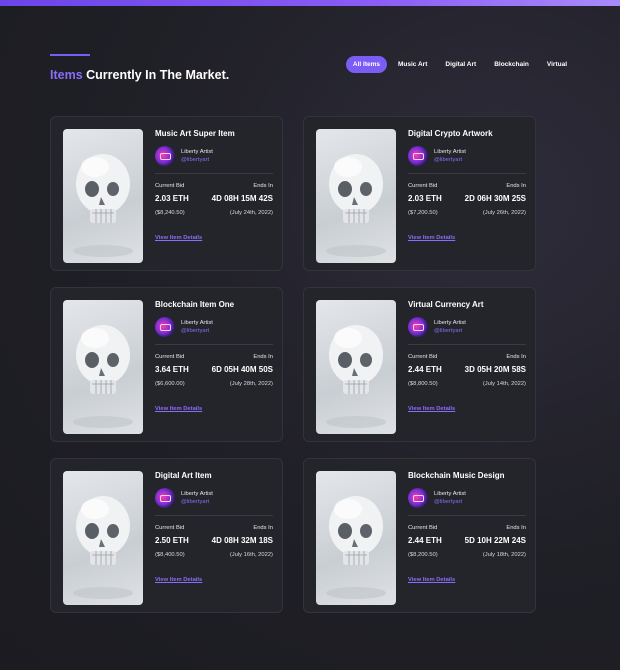 The width and height of the screenshot is (620, 670). Describe the element at coordinates (172, 540) in the screenshot. I see `bid-value: 2.50 ETH` at that location.